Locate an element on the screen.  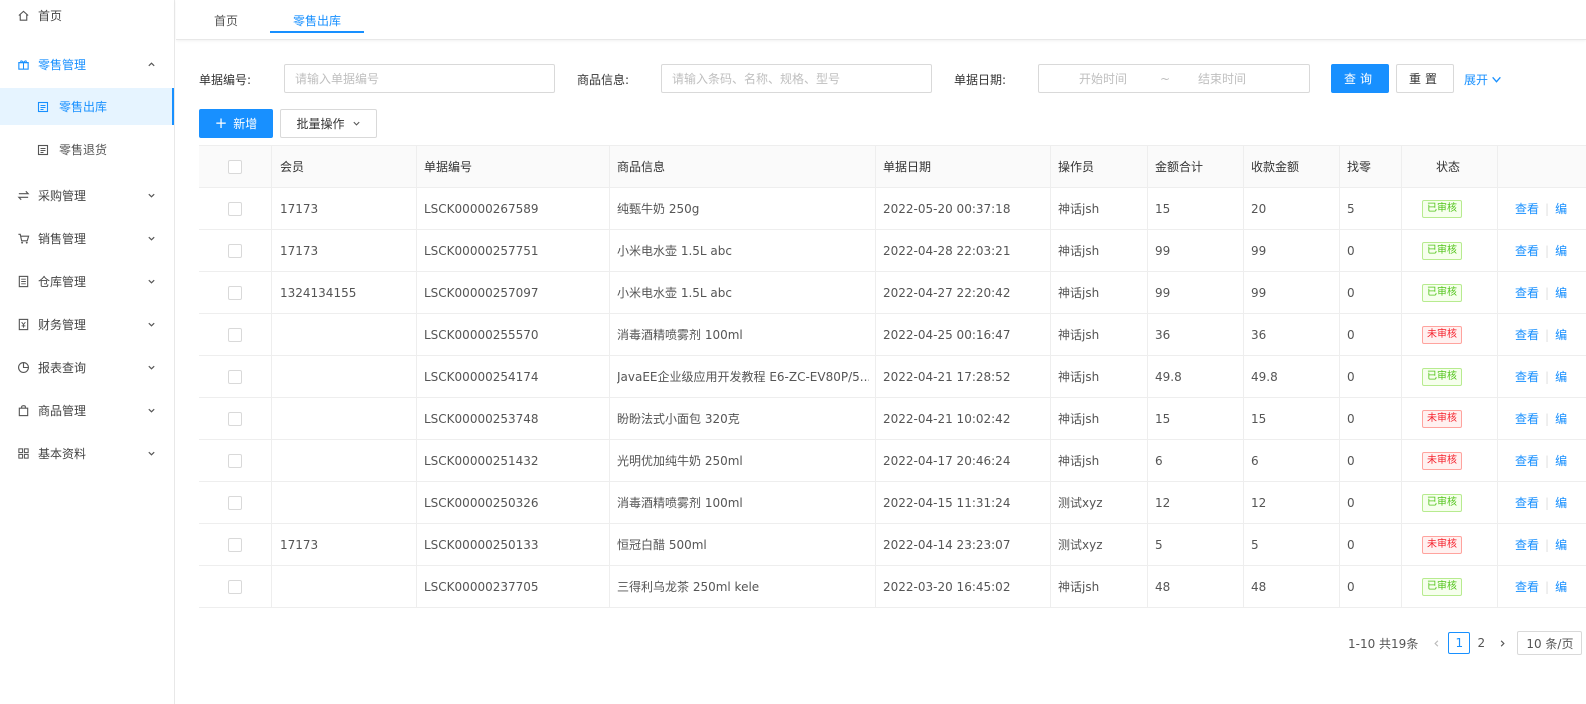
query-button: 查询 is located at coordinates (1360, 78).